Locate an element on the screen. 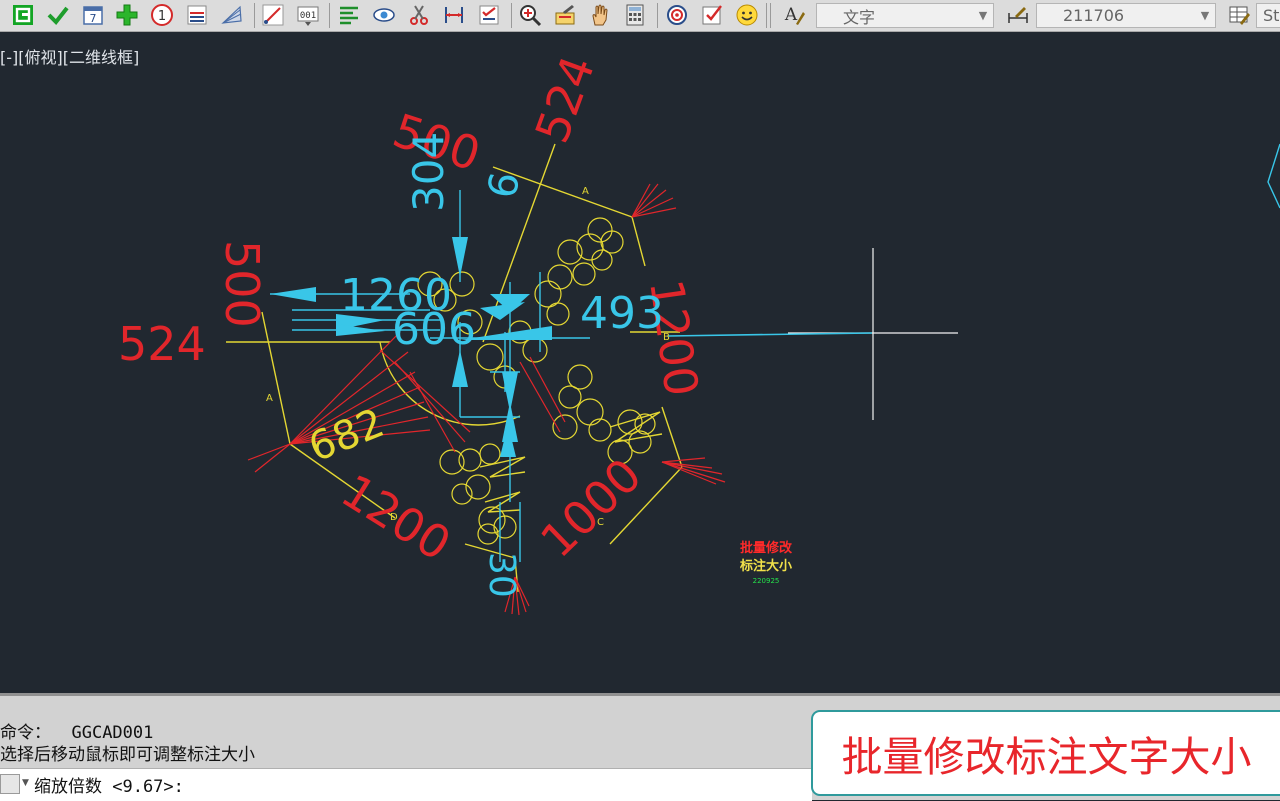 This screenshot has height=801, width=1280. dim-style-icon is located at coordinates (1018, 15).